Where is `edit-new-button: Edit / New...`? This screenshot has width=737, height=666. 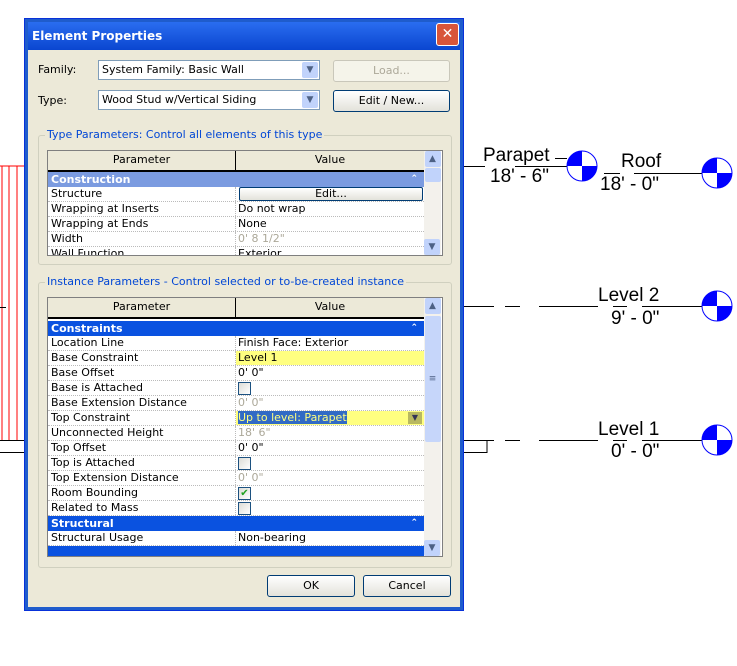
edit-new-button: Edit / New... is located at coordinates (391, 101).